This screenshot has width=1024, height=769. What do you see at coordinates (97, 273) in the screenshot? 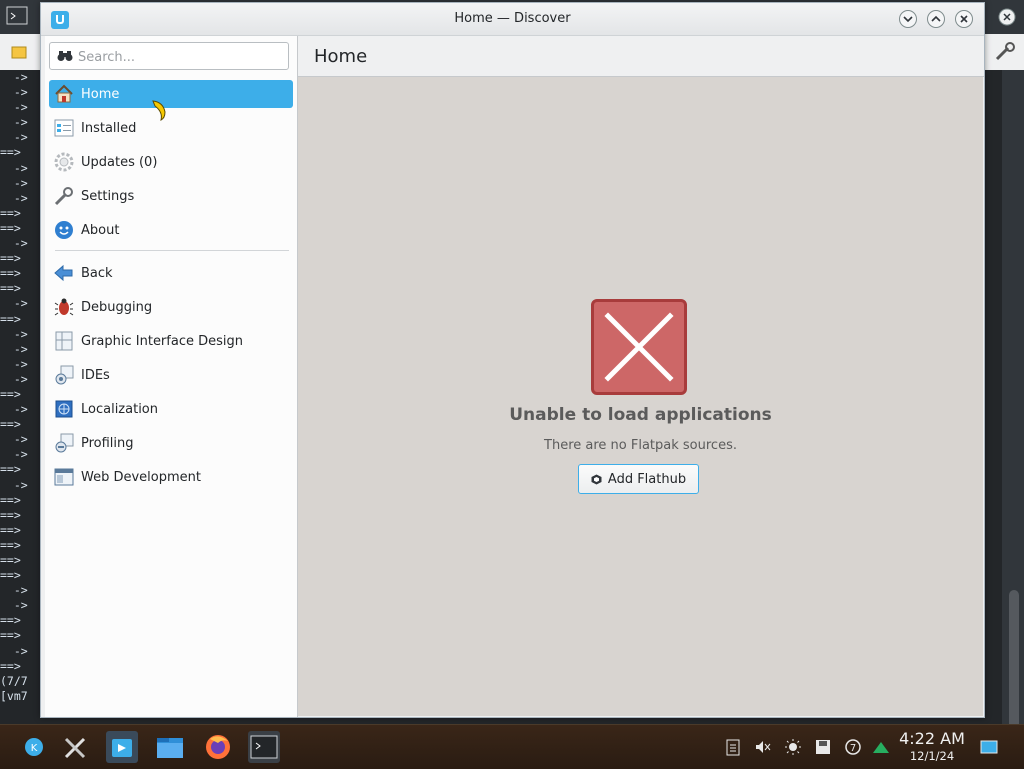
I see `sidebar-item-label: Back` at bounding box center [97, 273].